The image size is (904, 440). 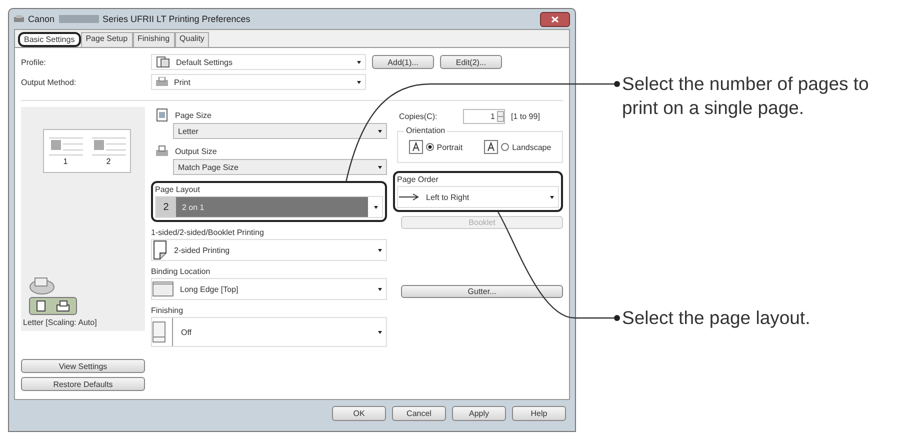 I want to click on window-title: Series UFRII LT Printing Preferences, so click(x=176, y=19).